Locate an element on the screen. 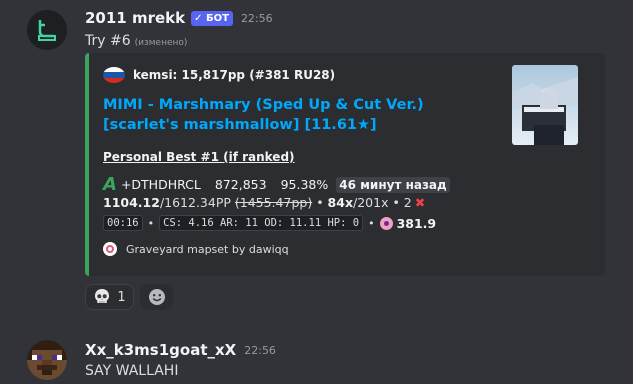 This screenshot has height=384, width=633. pp-if-fc: (1455.47pp) is located at coordinates (273, 202).